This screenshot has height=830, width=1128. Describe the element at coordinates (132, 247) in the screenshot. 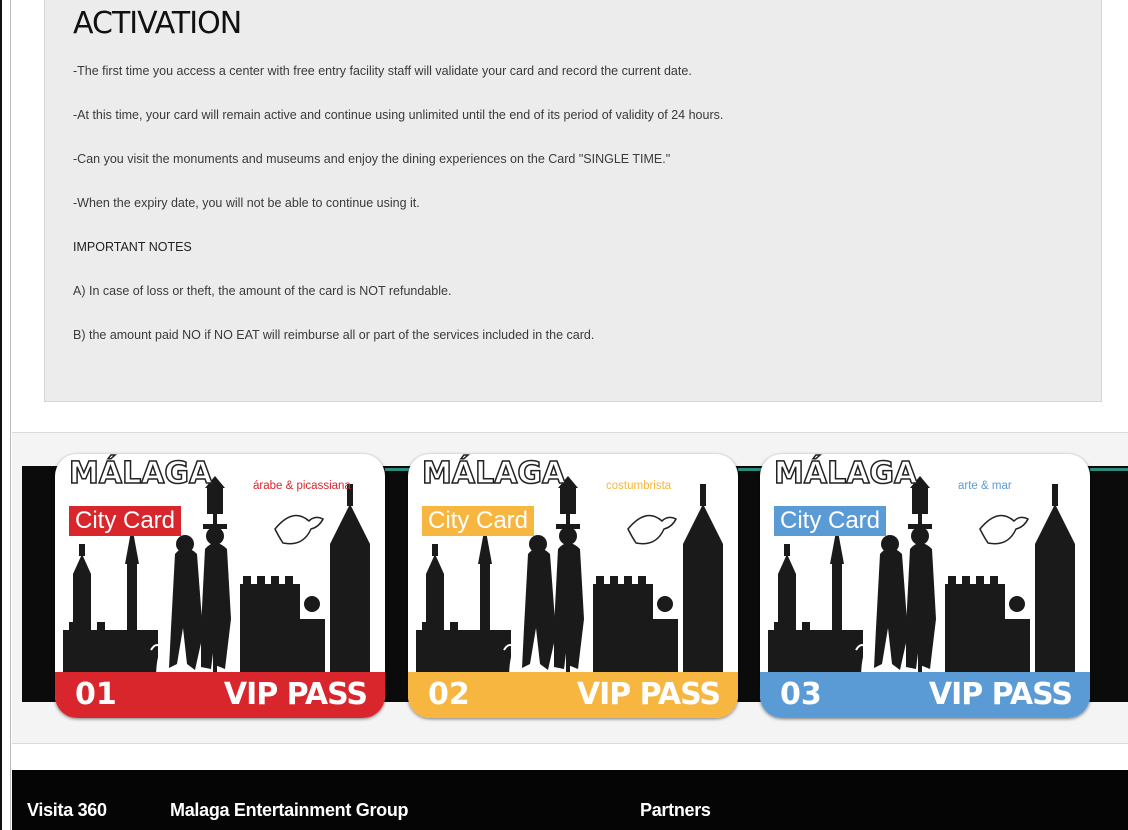

I see `important-notes-heading: IMPORTANT NOTES` at that location.